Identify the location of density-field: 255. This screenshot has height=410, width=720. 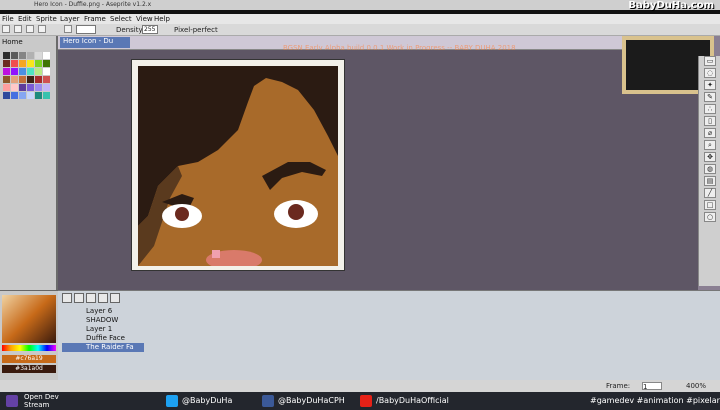
(150, 29).